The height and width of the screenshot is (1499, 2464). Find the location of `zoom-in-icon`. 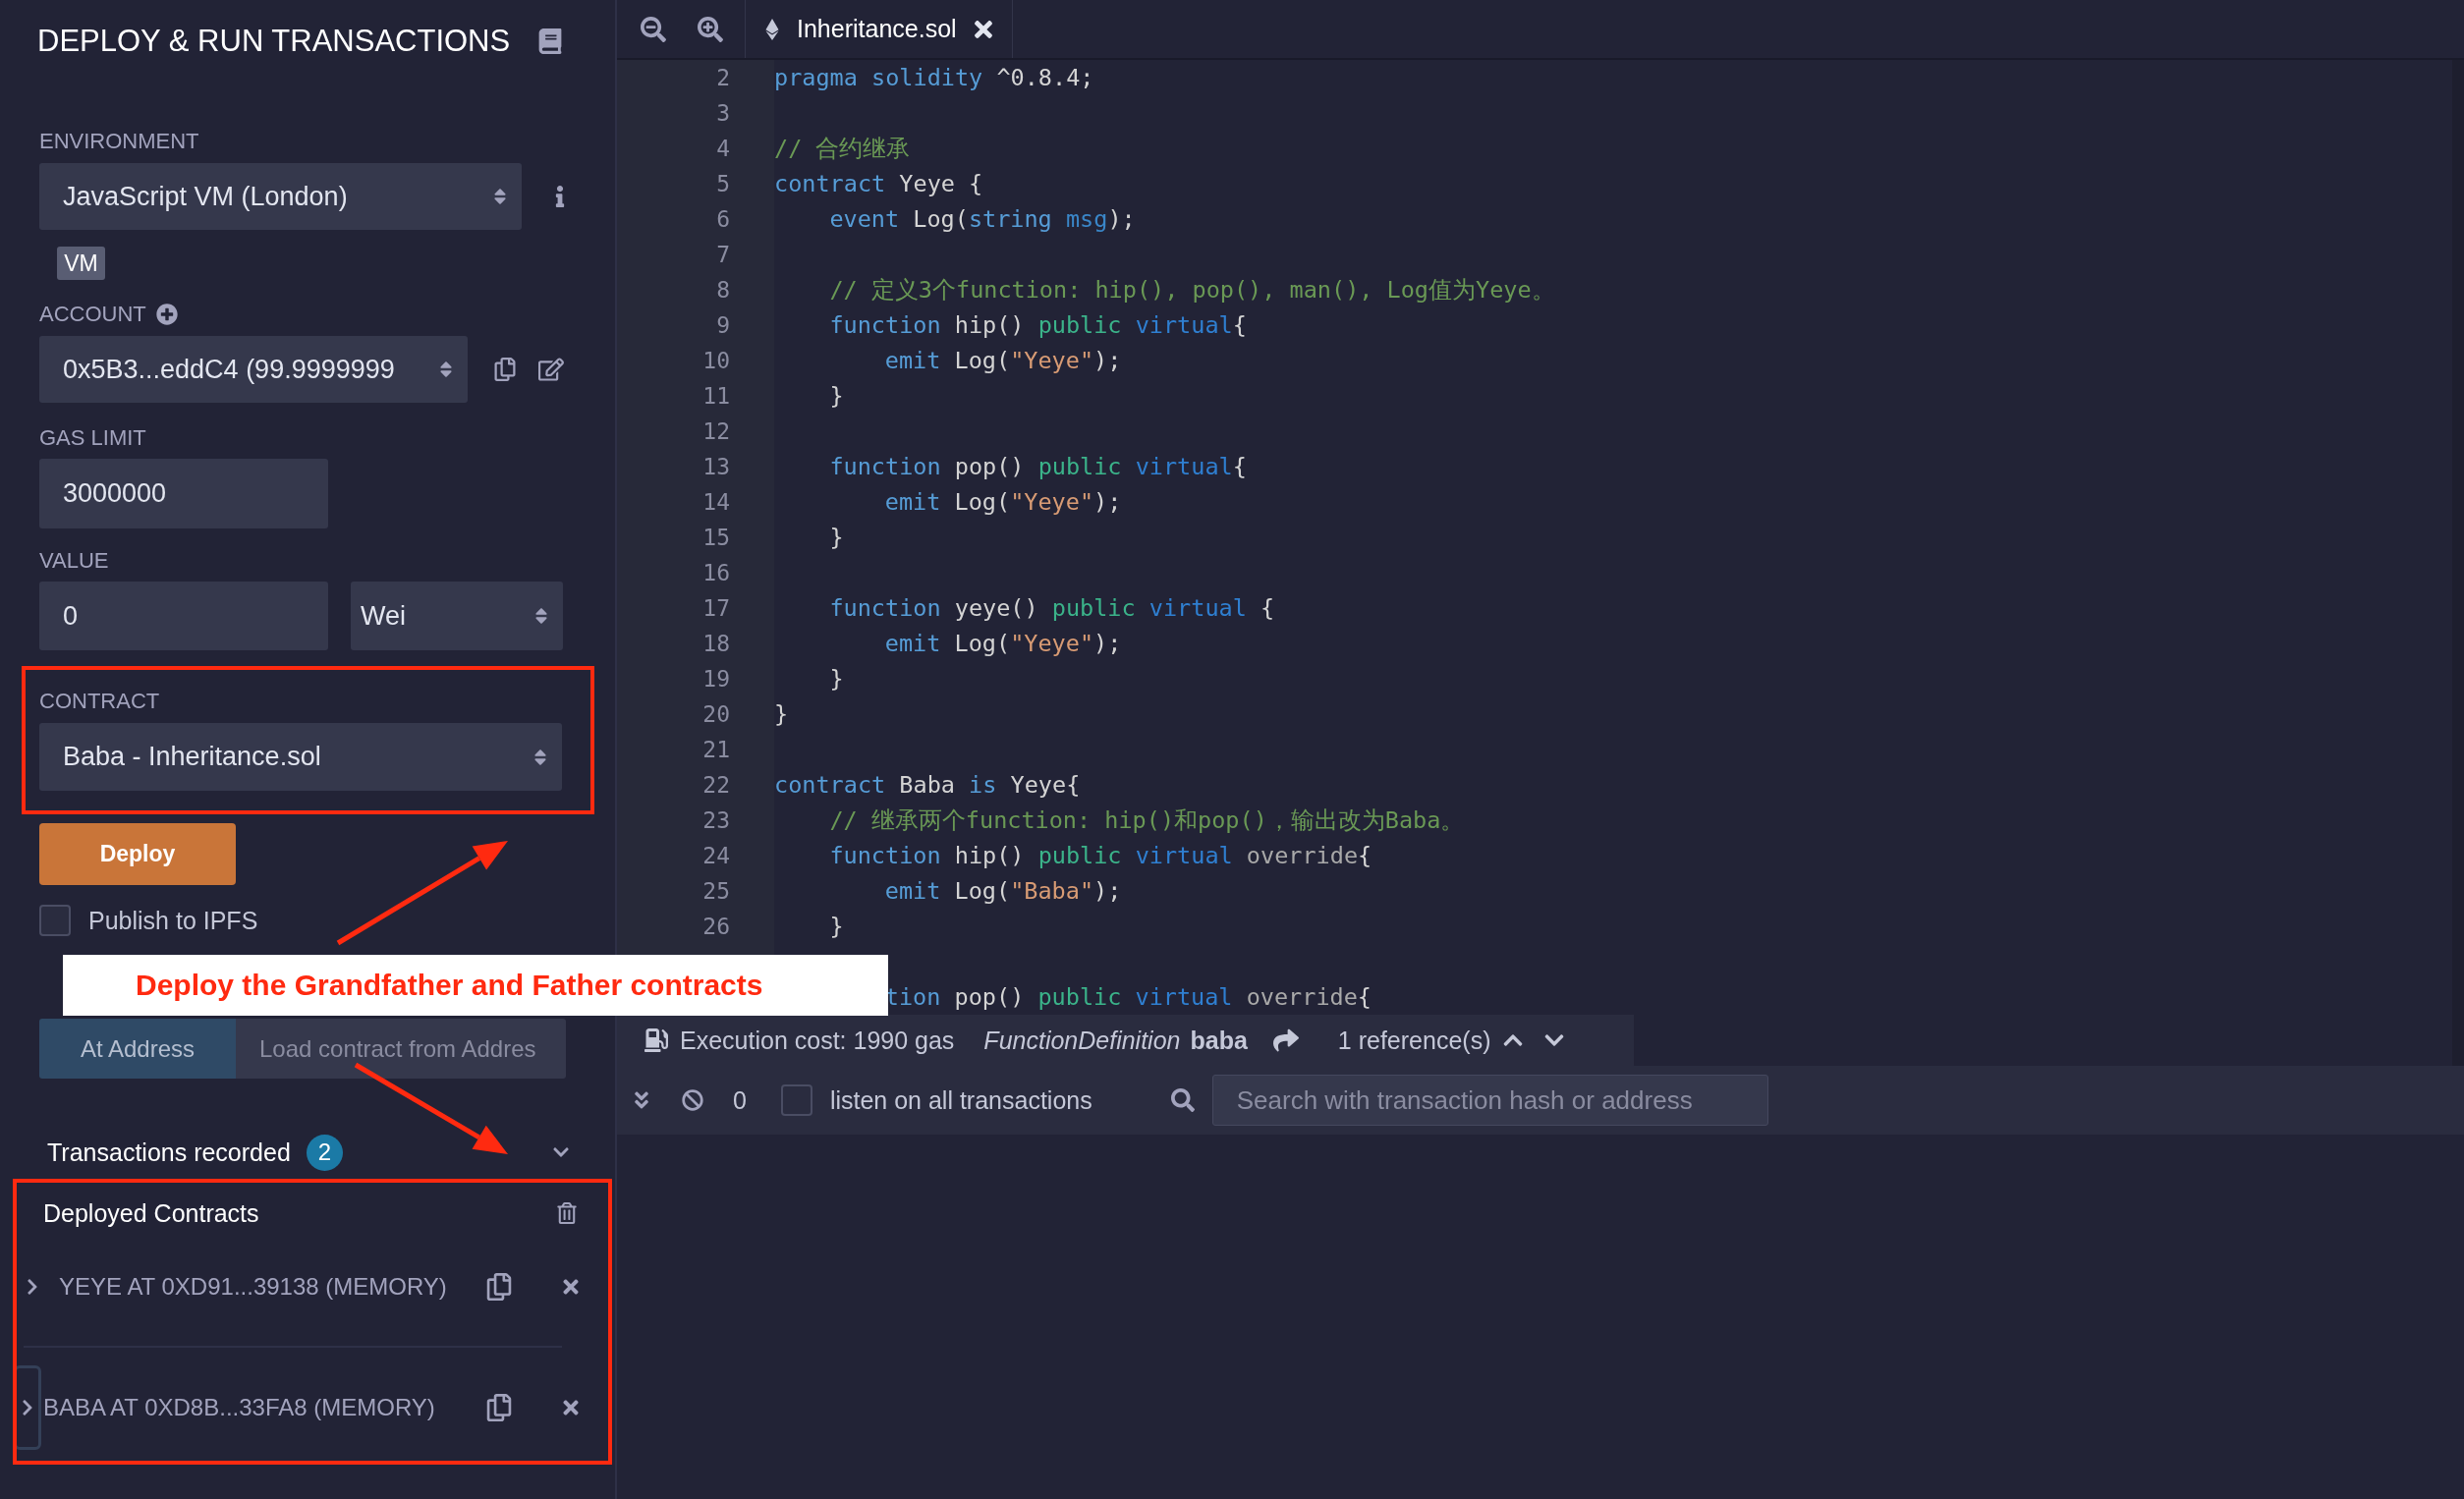

zoom-in-icon is located at coordinates (710, 29).